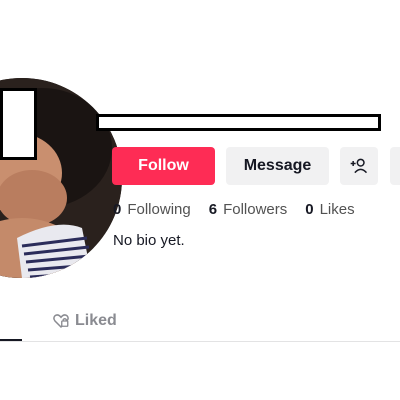  What do you see at coordinates (213, 209) in the screenshot?
I see `followers-count: 6` at bounding box center [213, 209].